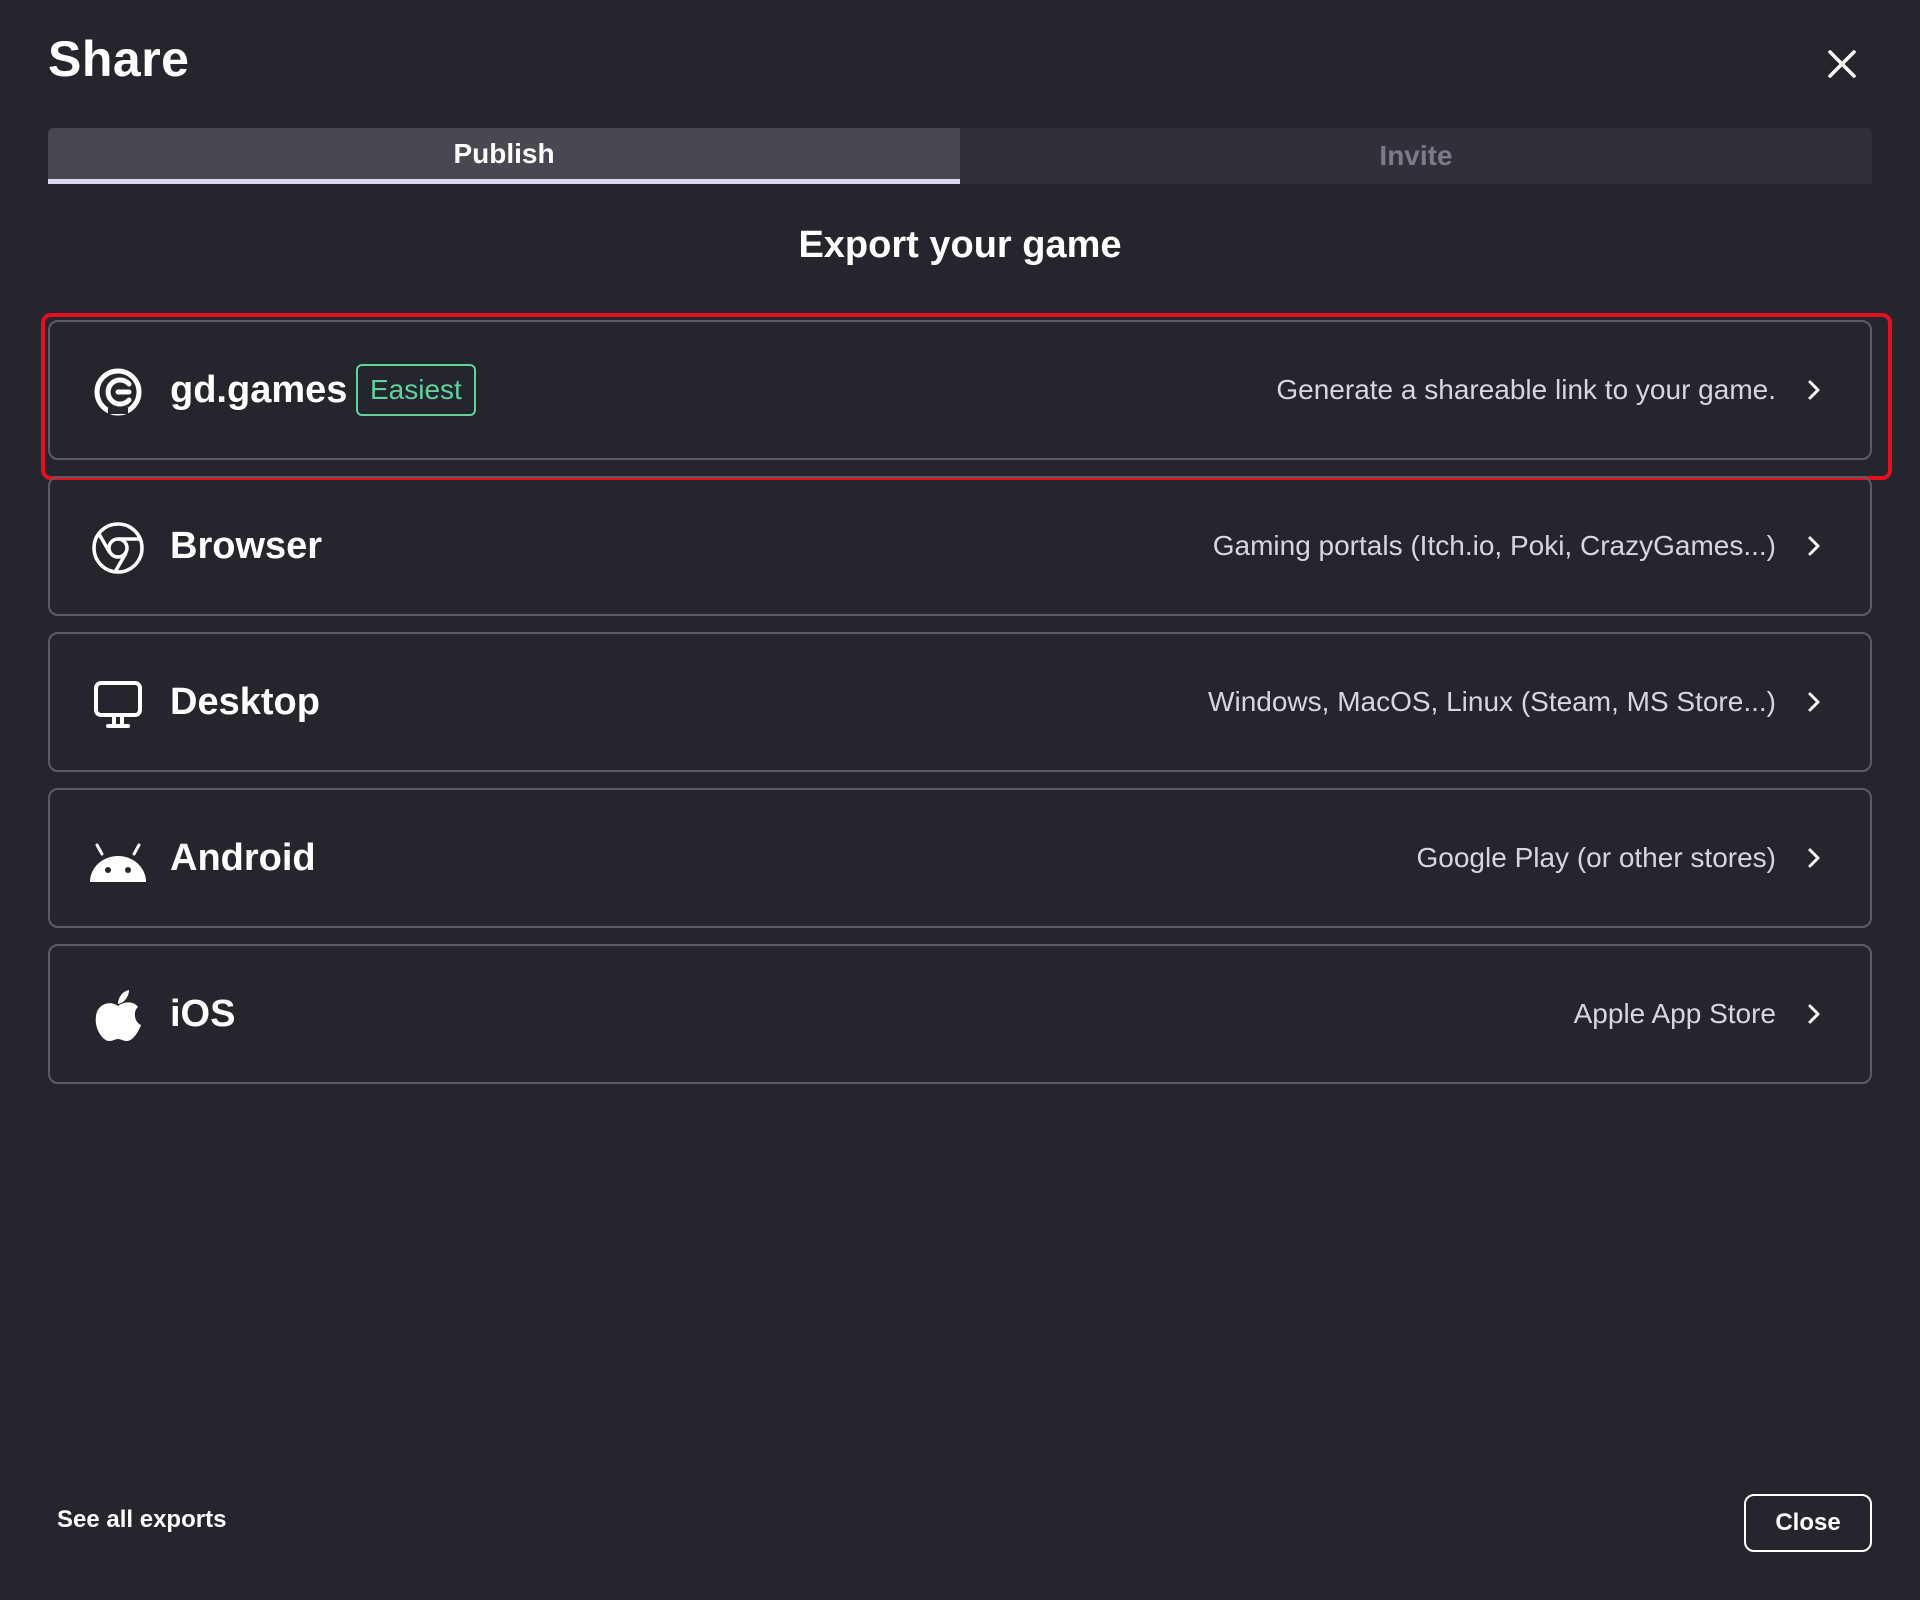  Describe the element at coordinates (1526, 389) in the screenshot. I see `option-description: Generate a shareable link to your game.` at that location.